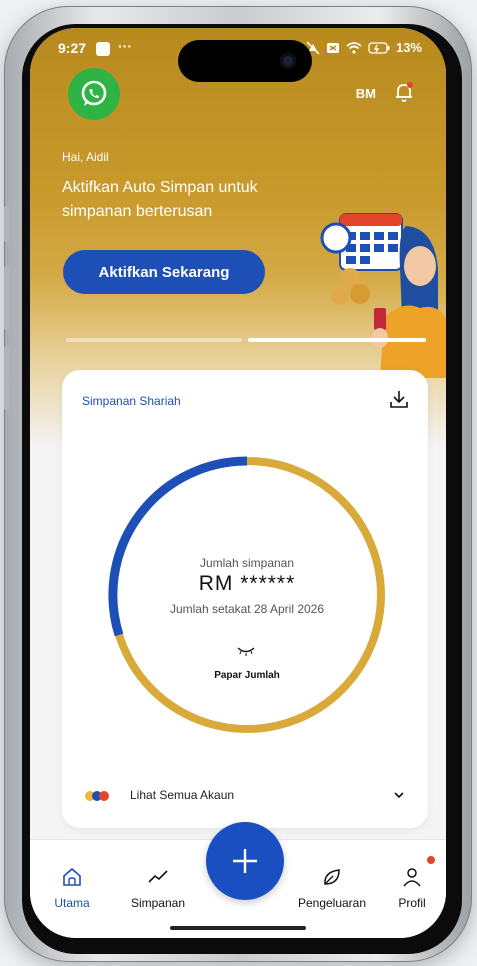 The image size is (477, 966). Describe the element at coordinates (247, 563) in the screenshot. I see `total-savings-label: Jumlah simpanan` at that location.